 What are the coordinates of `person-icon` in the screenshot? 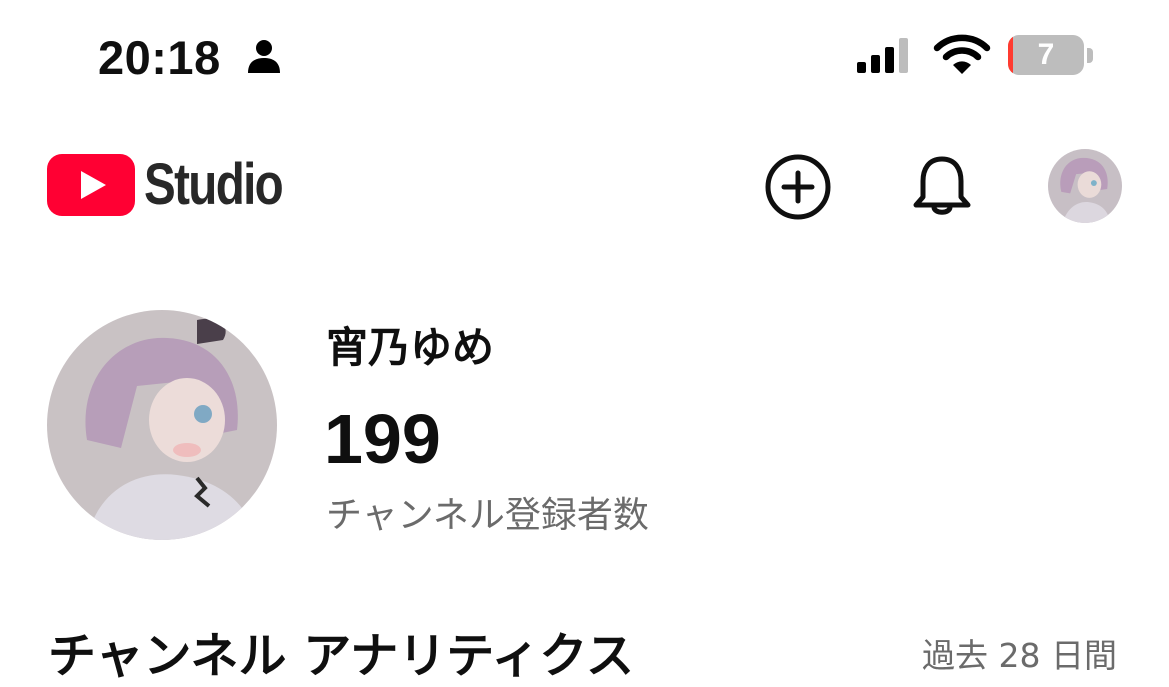 It's located at (264, 56).